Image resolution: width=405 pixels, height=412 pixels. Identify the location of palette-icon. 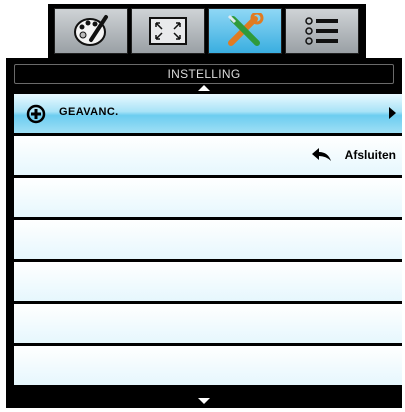
(91, 30).